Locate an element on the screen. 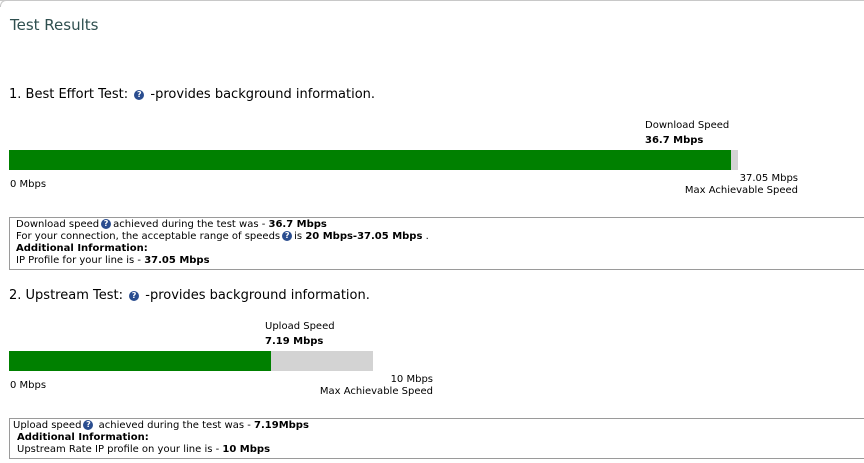 The height and width of the screenshot is (463, 864). download-min-label: 0 Mbps is located at coordinates (28, 184).